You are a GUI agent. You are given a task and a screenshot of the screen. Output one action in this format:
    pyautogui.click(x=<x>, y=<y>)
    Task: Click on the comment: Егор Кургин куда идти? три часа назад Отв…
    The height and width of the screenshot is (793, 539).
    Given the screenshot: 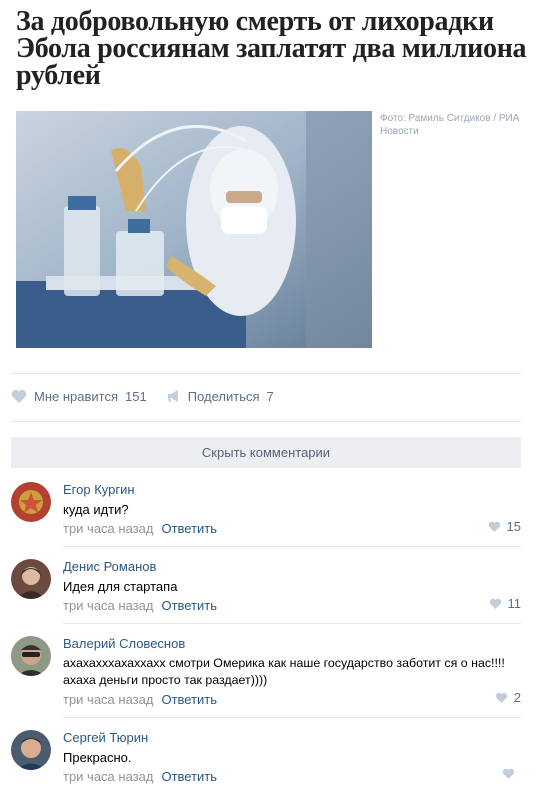 What is the action you would take?
    pyautogui.click(x=266, y=509)
    